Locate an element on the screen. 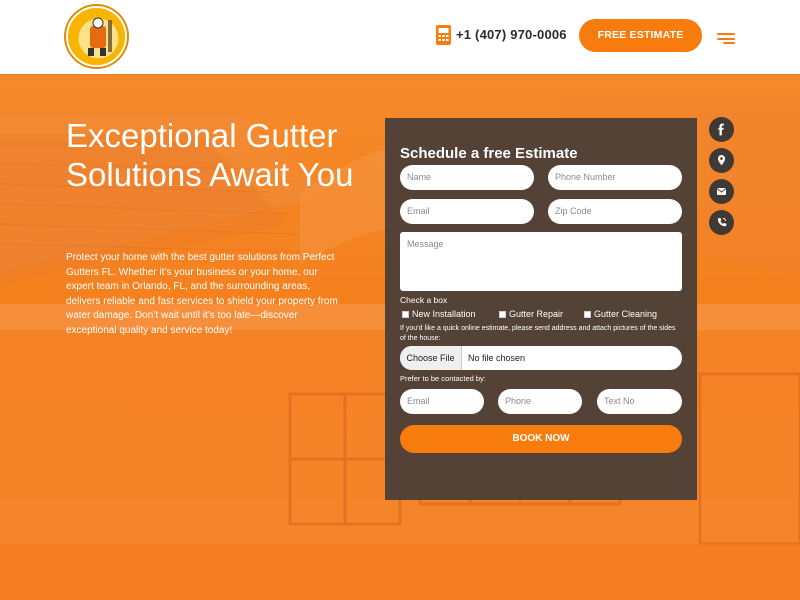 This screenshot has height=600, width=800. hero-title: Exceptional Gutter Solutions Await You is located at coordinates (210, 155).